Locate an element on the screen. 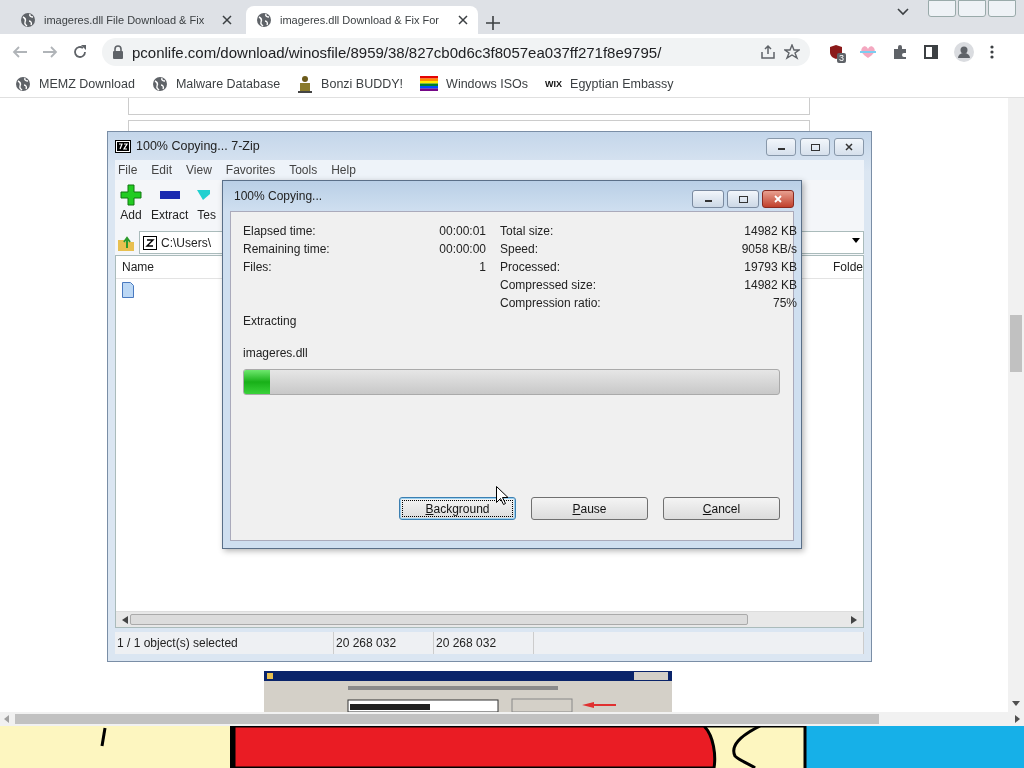  plus-icon is located at coordinates (131, 195).